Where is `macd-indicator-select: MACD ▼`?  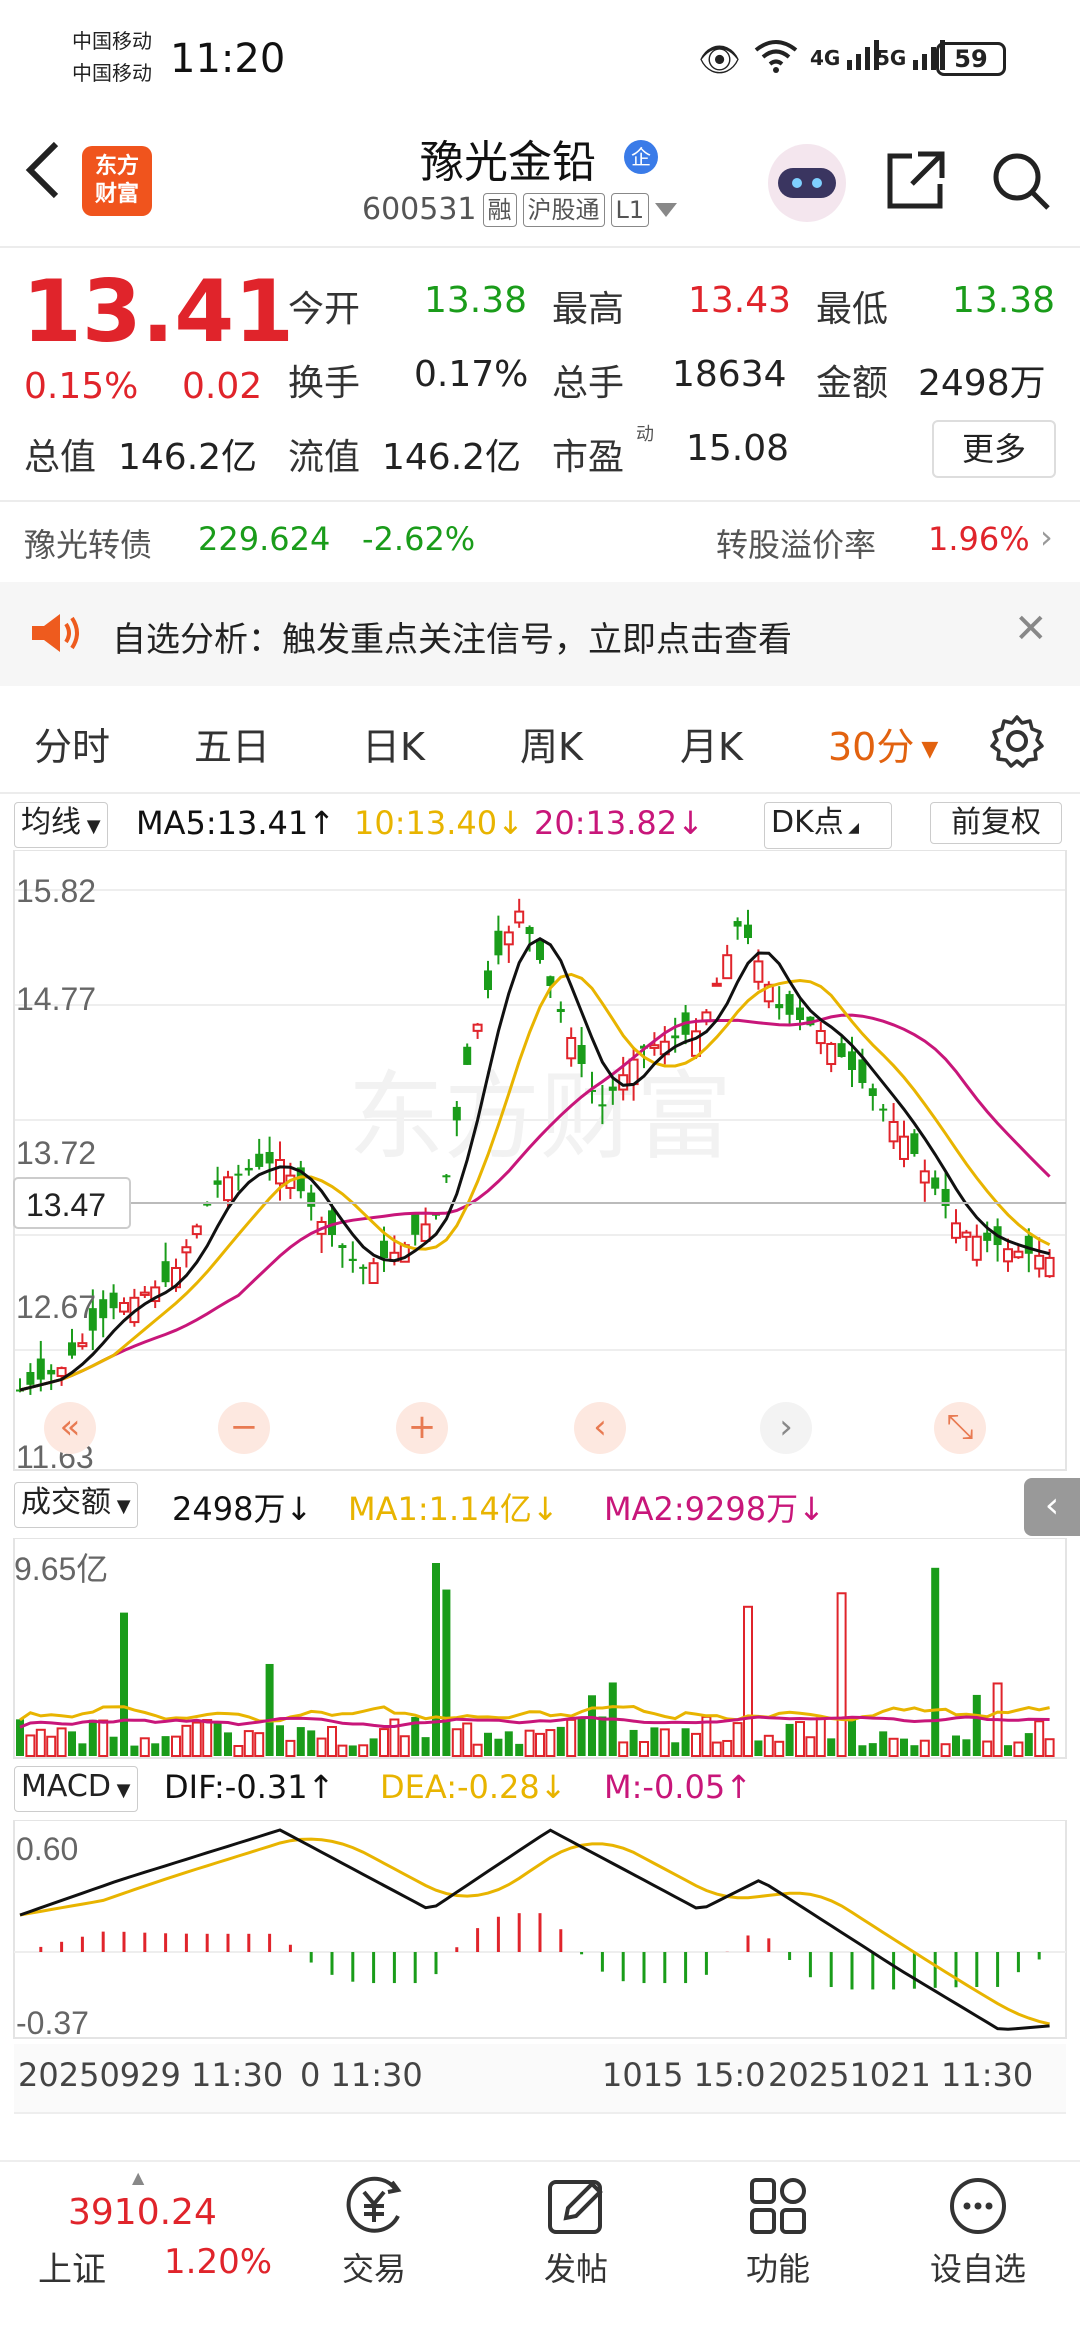
macd-indicator-select: MACD ▼ is located at coordinates (76, 1789).